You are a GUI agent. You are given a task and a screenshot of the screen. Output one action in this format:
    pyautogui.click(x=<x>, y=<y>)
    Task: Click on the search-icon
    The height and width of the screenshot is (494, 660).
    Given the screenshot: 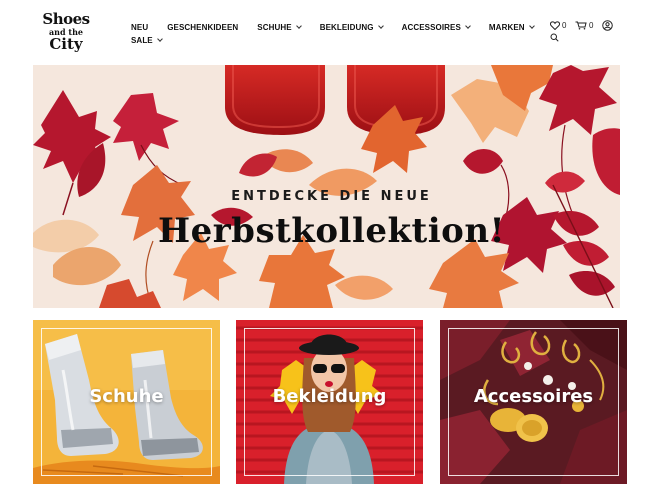 What is the action you would take?
    pyautogui.click(x=554, y=37)
    